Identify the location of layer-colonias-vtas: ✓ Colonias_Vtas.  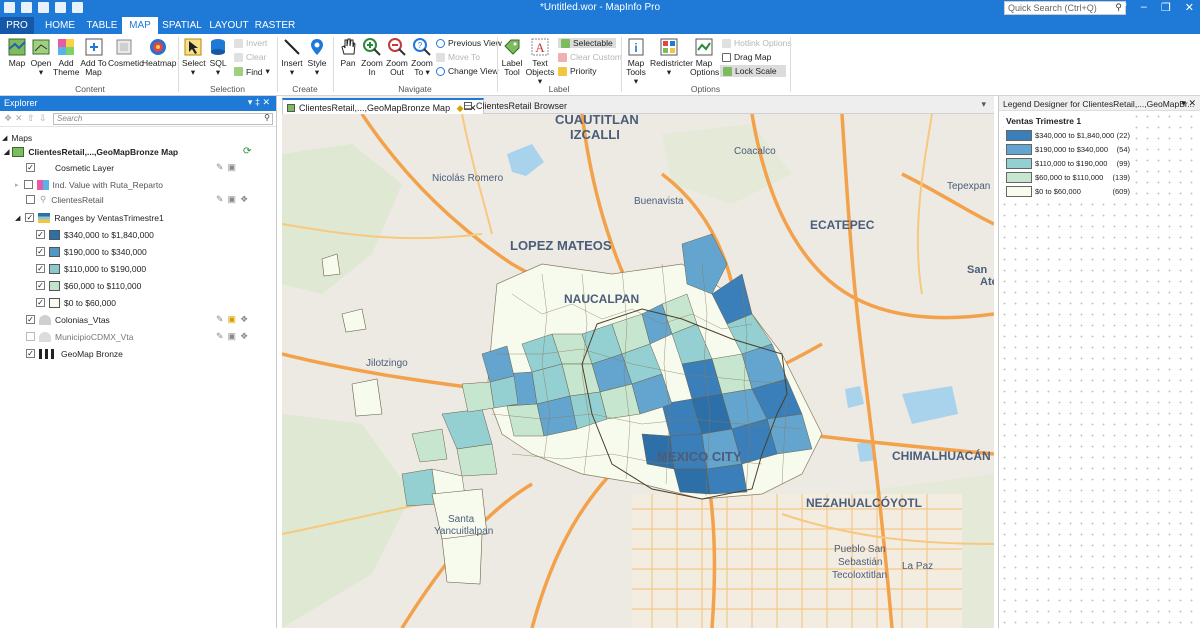
(68, 319).